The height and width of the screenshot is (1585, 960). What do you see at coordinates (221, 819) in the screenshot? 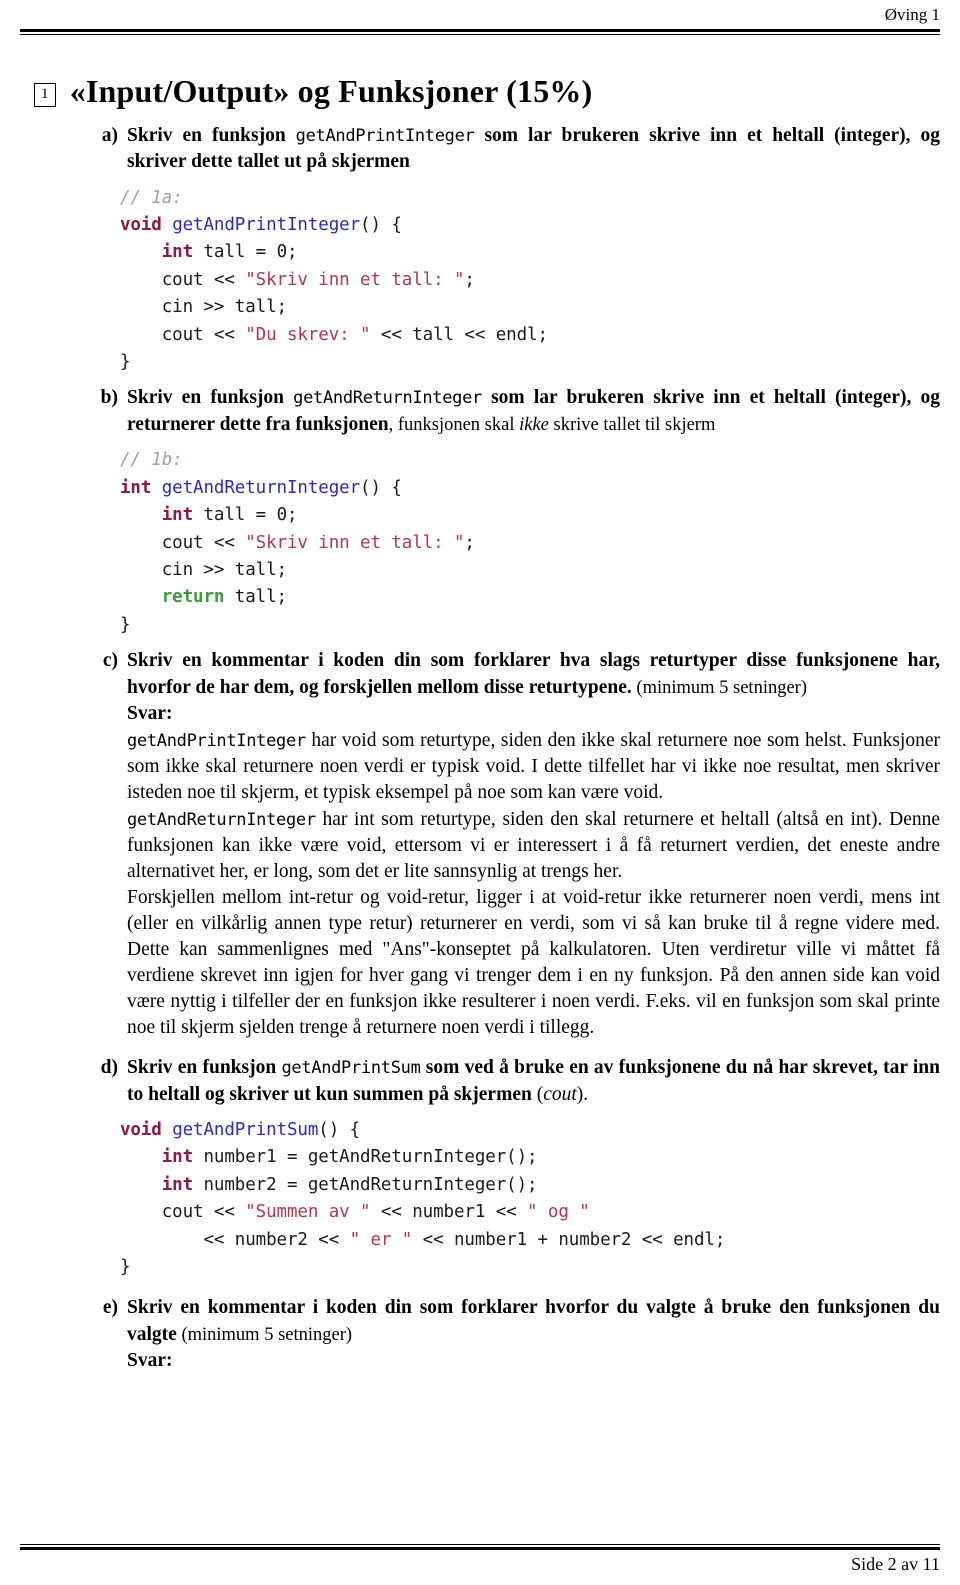
I see `answer-c2-mono: getAndReturnInteger` at bounding box center [221, 819].